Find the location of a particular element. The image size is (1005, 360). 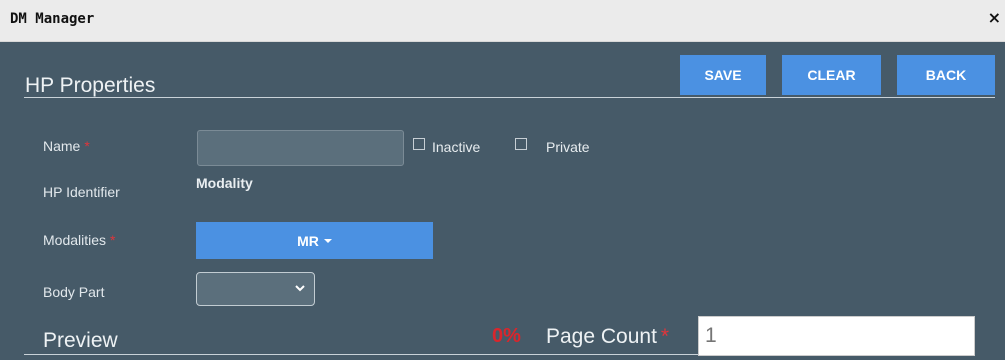

hp-identifier-value: Modality is located at coordinates (224, 183).